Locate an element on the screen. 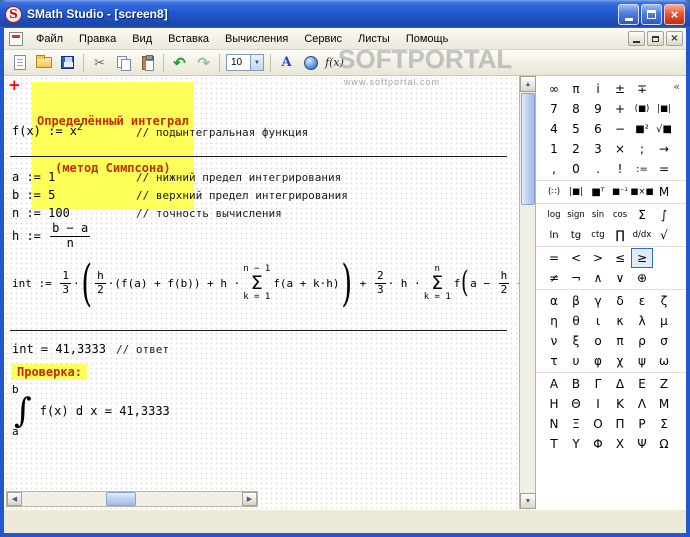 The image size is (690, 537). palette-button: tg is located at coordinates (576, 235).